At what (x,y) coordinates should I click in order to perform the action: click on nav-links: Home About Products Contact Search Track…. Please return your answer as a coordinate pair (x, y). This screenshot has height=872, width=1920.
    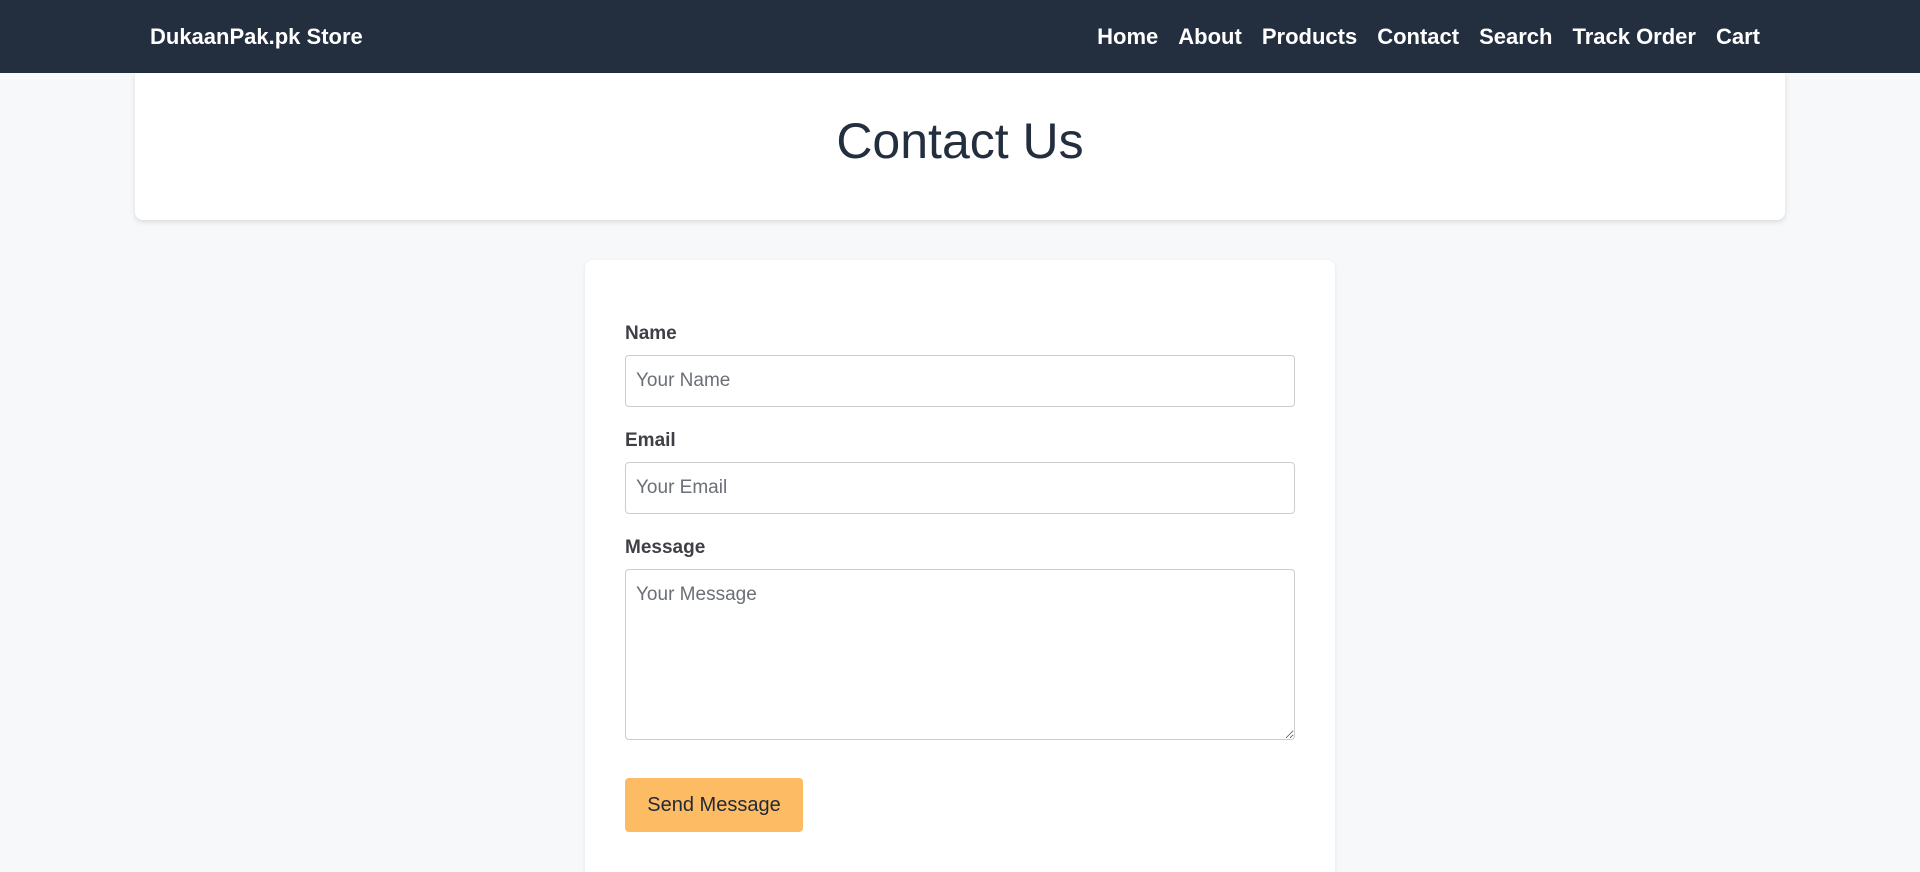
    Looking at the image, I should click on (1428, 36).